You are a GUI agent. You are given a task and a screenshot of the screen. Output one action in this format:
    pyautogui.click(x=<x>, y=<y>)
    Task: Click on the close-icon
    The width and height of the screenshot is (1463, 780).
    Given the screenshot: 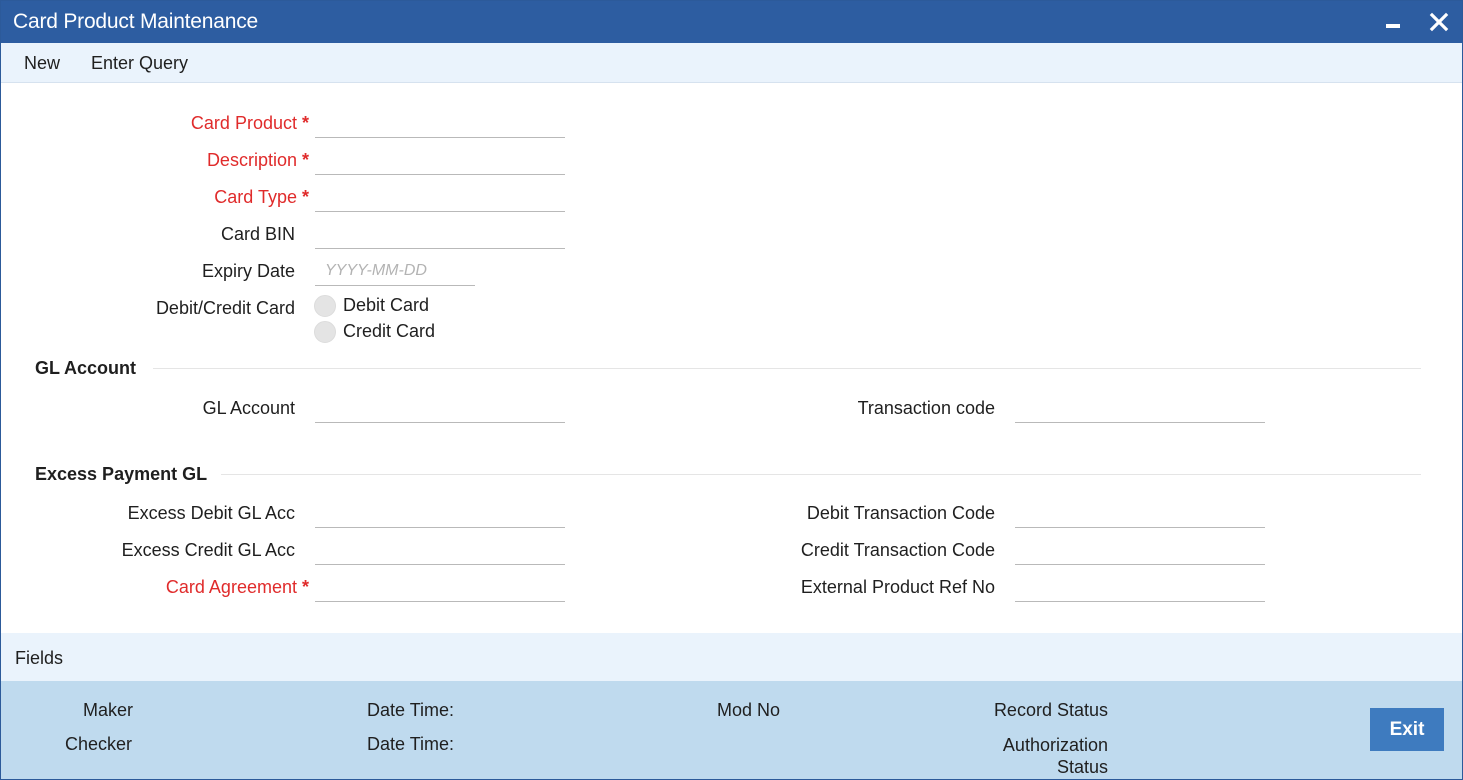 What is the action you would take?
    pyautogui.click(x=1439, y=22)
    